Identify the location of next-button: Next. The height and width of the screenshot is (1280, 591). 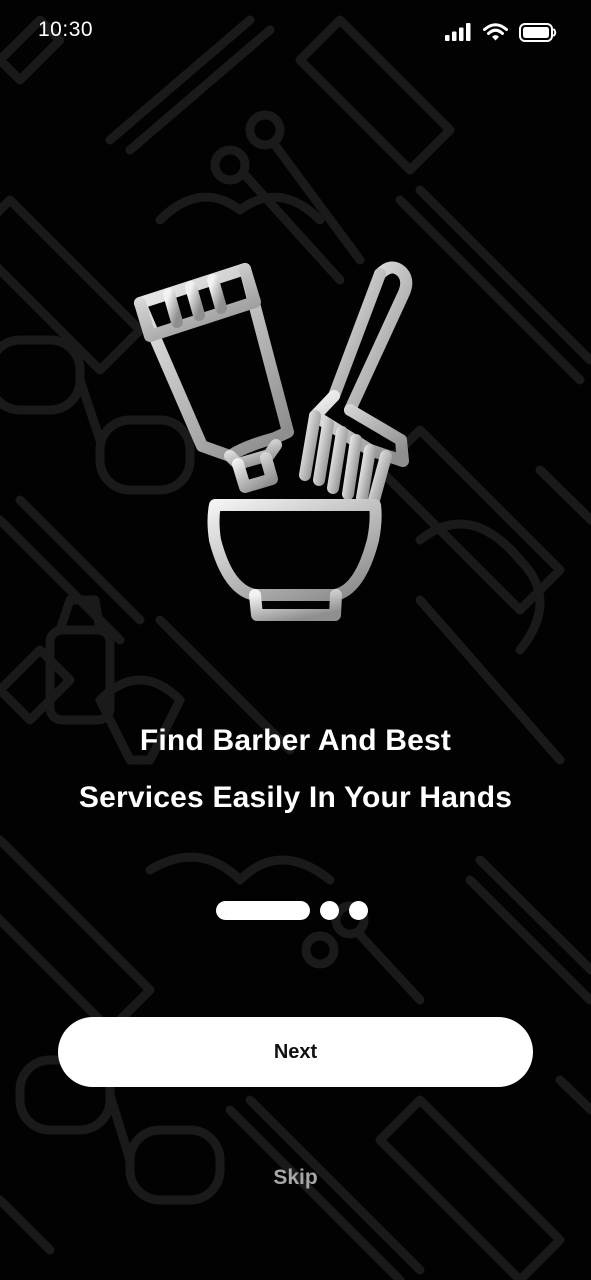
(295, 1052).